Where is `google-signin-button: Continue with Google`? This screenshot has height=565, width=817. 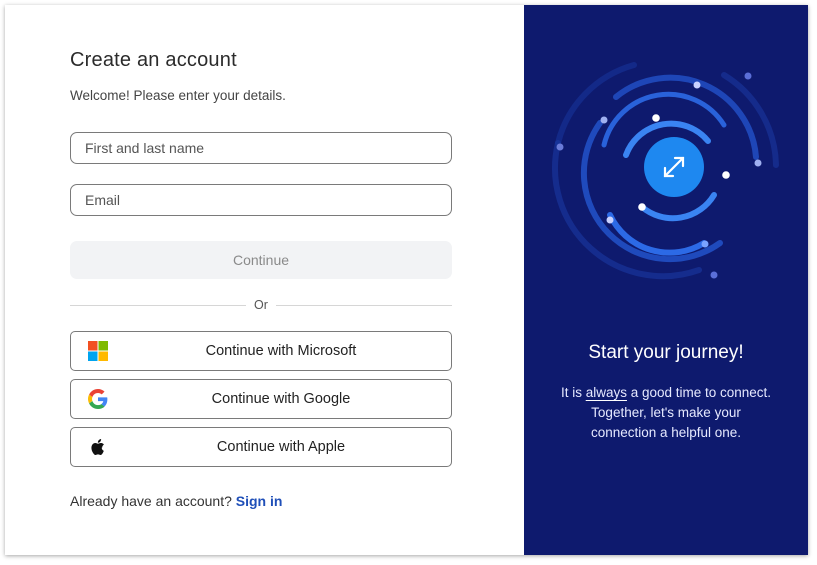
google-signin-button: Continue with Google is located at coordinates (261, 399).